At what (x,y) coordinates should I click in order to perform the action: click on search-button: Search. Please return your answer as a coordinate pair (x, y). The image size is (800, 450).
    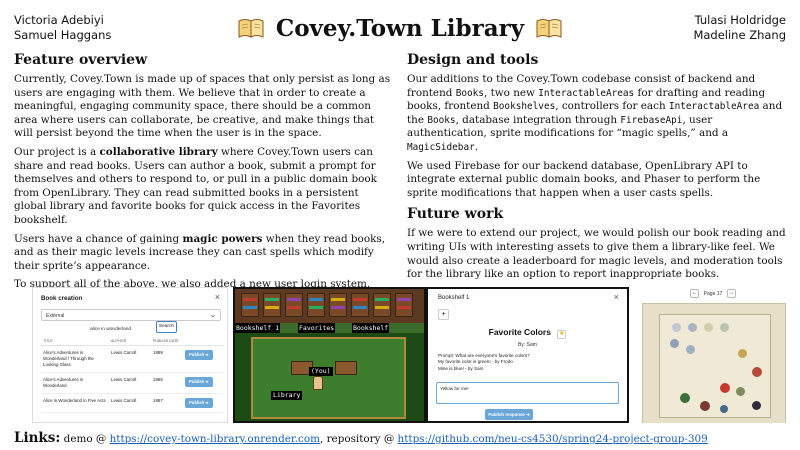
    Looking at the image, I should click on (166, 327).